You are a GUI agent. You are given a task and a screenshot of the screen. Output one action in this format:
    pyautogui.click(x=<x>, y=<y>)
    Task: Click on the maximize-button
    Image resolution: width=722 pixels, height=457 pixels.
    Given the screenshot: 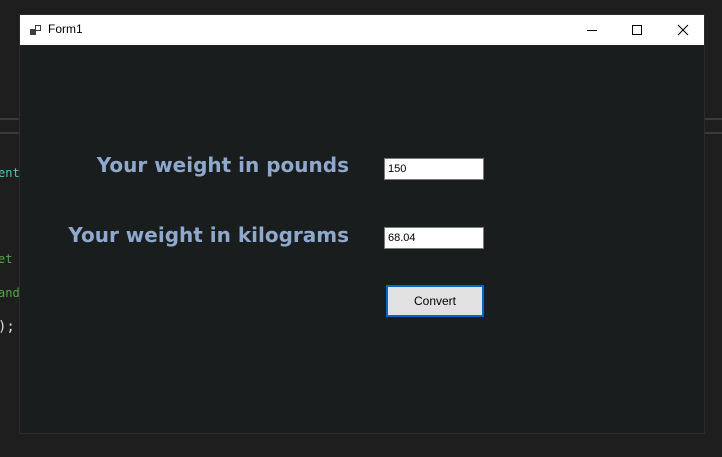 What is the action you would take?
    pyautogui.click(x=637, y=30)
    